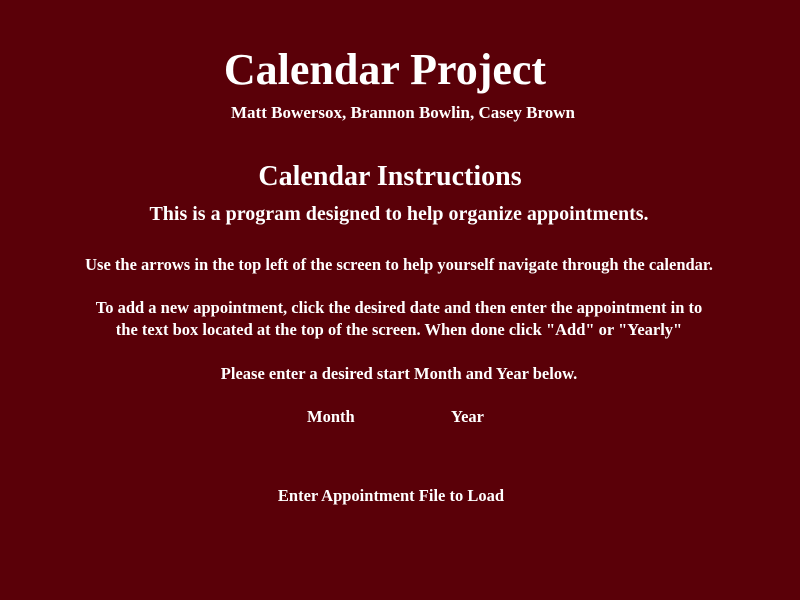 This screenshot has height=600, width=800. What do you see at coordinates (385, 69) in the screenshot?
I see `page-title: Calendar Project` at bounding box center [385, 69].